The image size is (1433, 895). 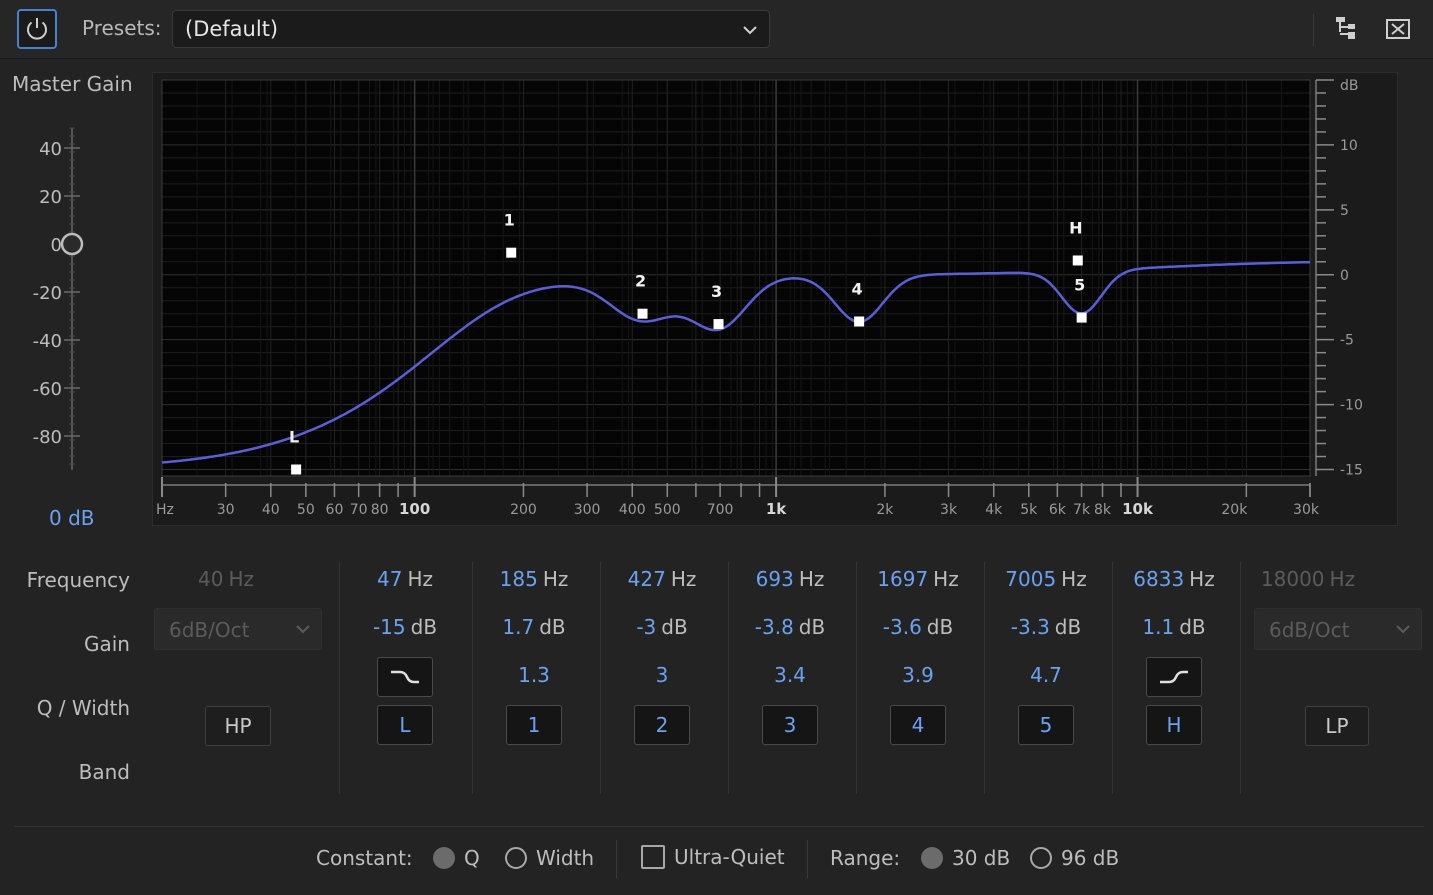 What do you see at coordinates (1174, 627) in the screenshot?
I see `band-H-gain: 1.1 dB` at bounding box center [1174, 627].